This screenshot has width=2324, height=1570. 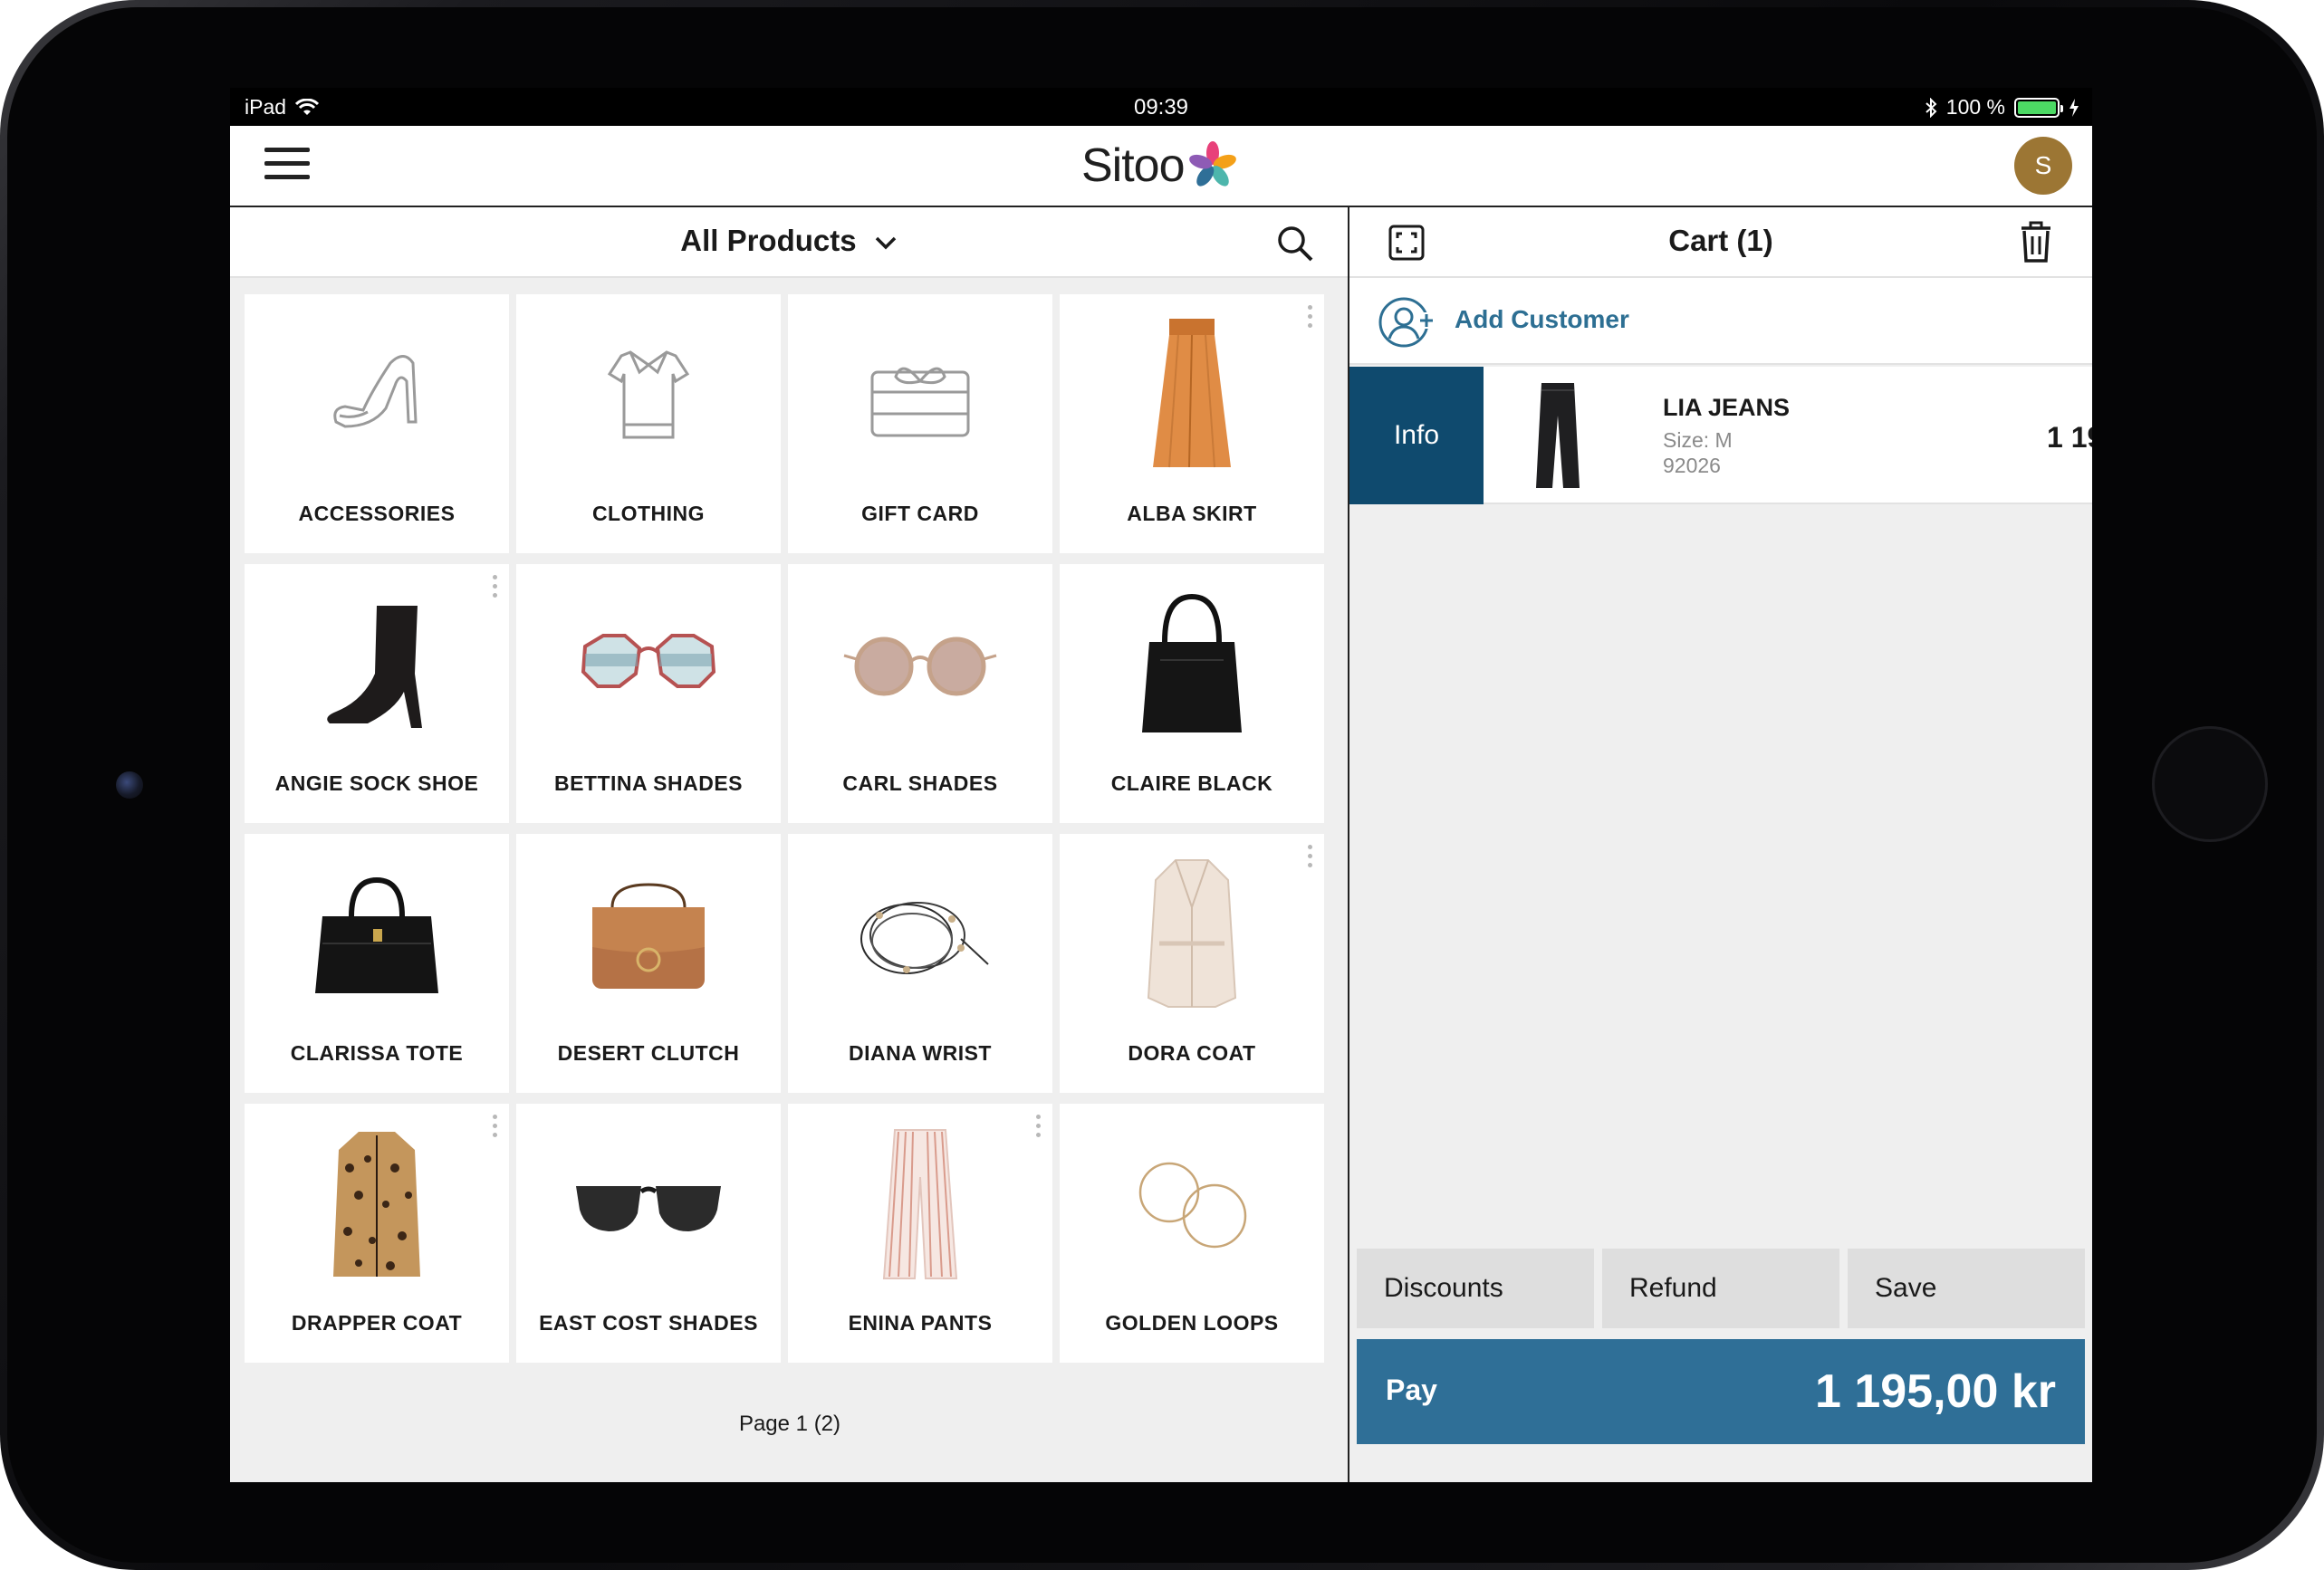 I want to click on shirt-outline-icon, so click(x=648, y=394).